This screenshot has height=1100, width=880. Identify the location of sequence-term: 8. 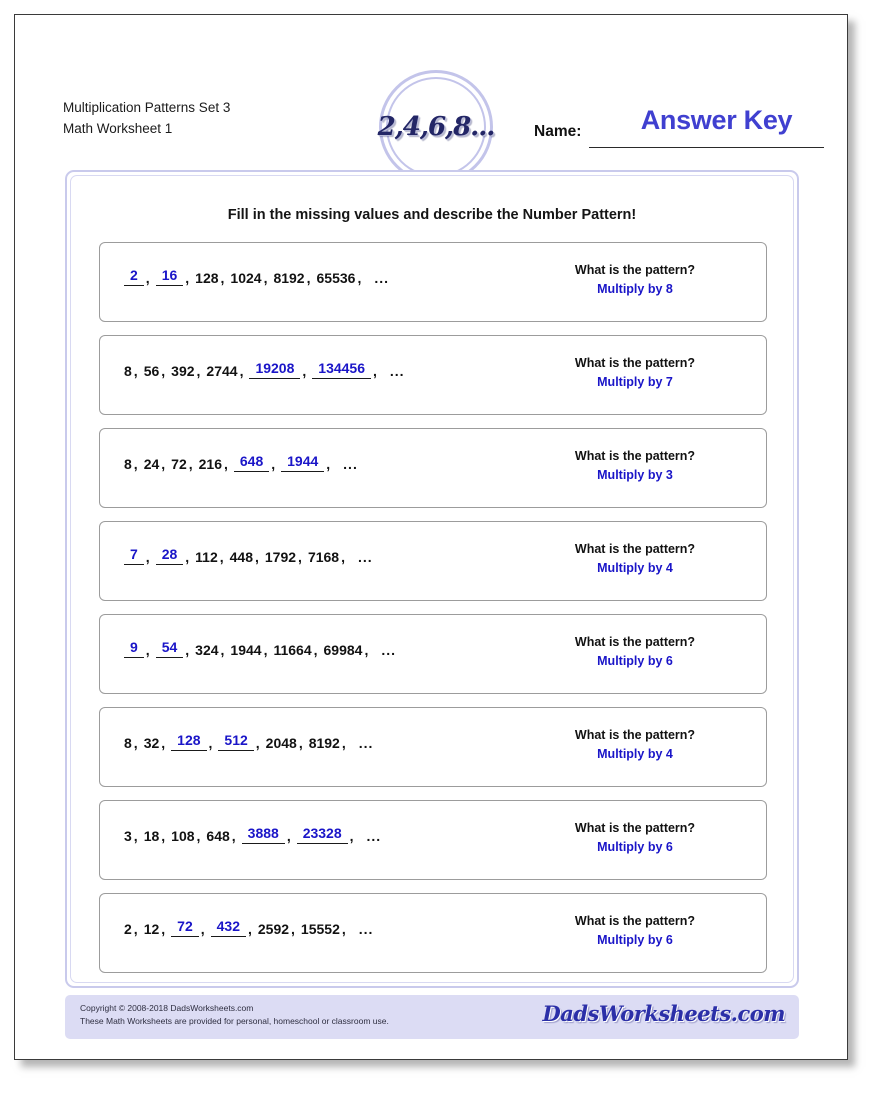
(128, 743).